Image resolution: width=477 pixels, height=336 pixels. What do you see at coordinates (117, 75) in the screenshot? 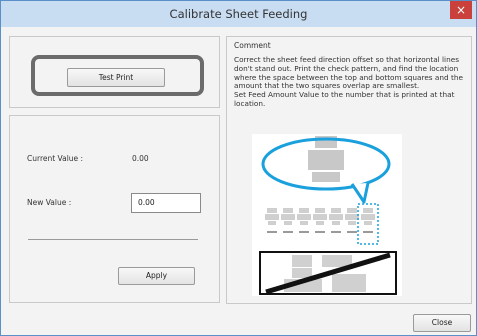
I see `test-print-highlight` at bounding box center [117, 75].